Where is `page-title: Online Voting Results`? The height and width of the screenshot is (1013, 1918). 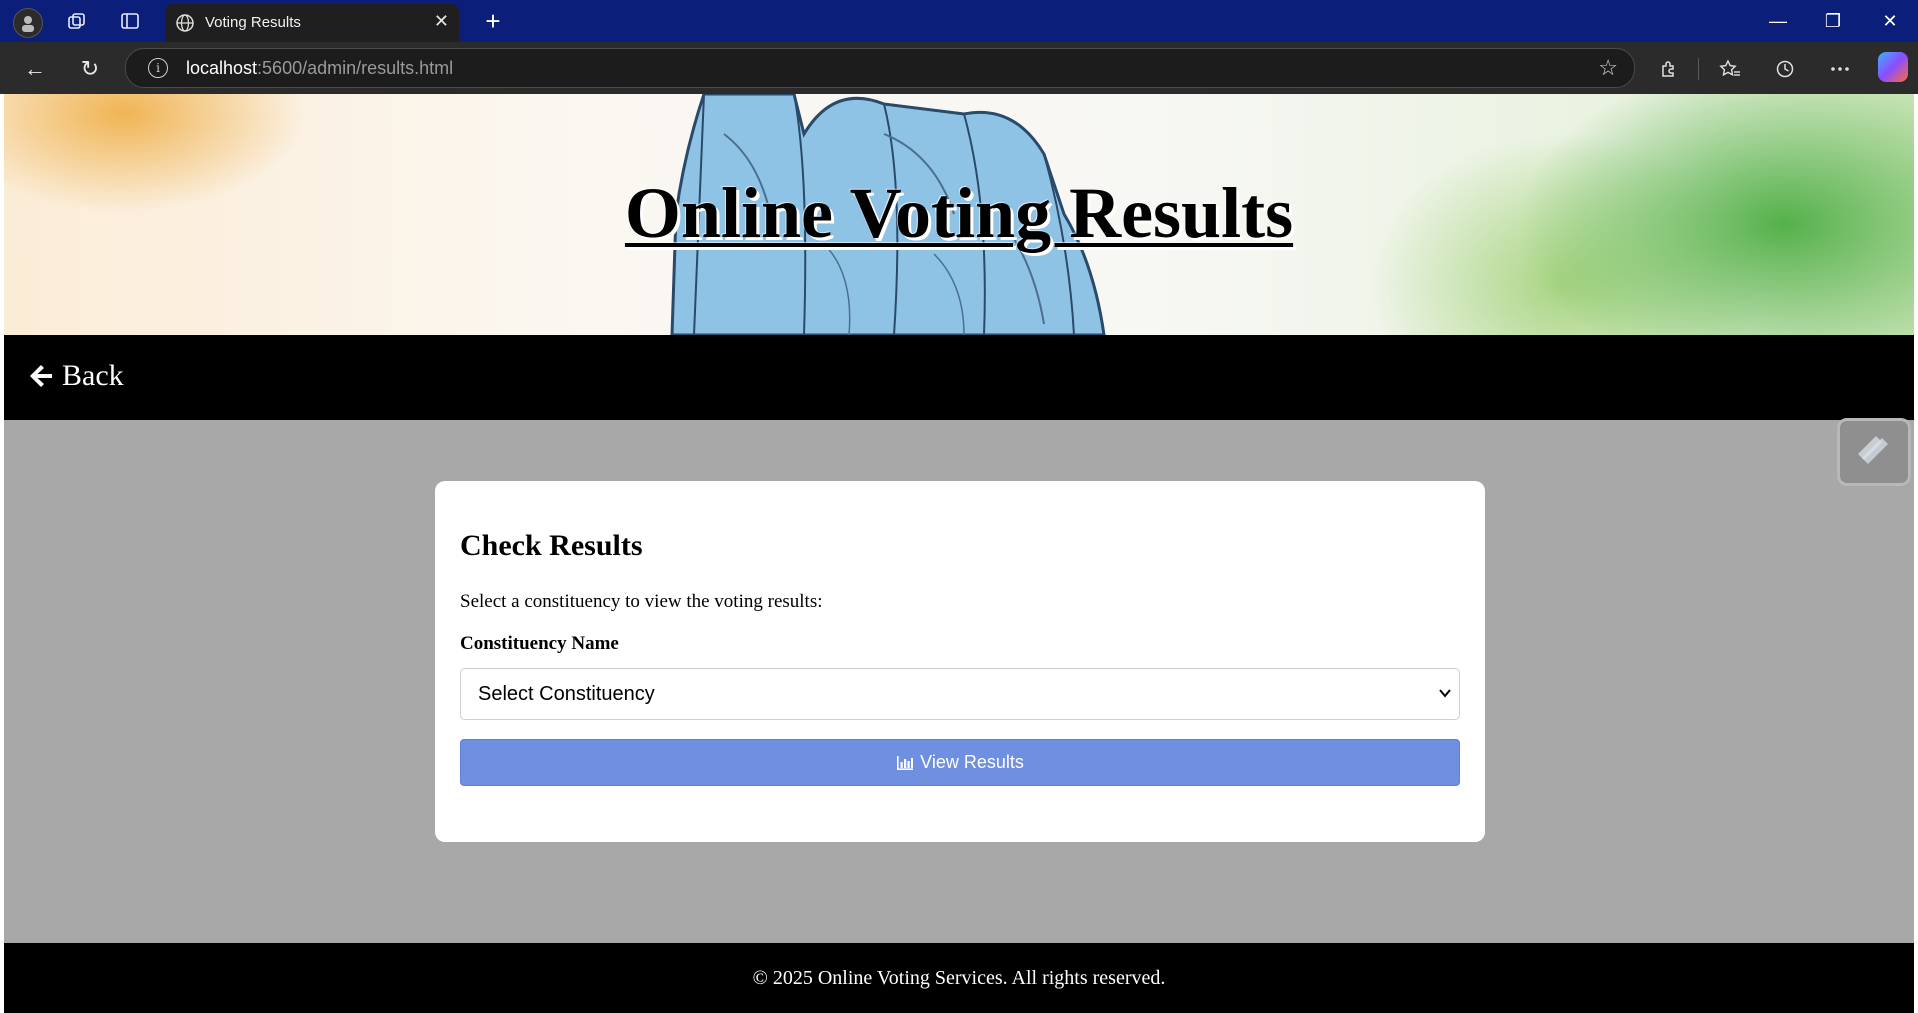 page-title: Online Voting Results is located at coordinates (959, 213).